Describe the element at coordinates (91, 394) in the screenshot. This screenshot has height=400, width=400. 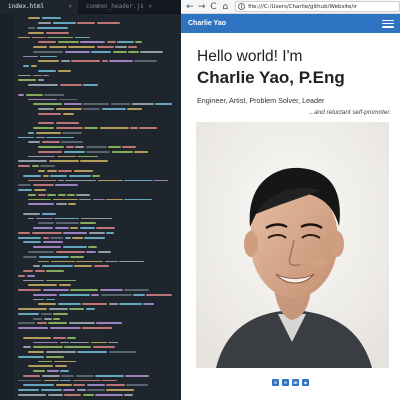
I see `code-line` at that location.